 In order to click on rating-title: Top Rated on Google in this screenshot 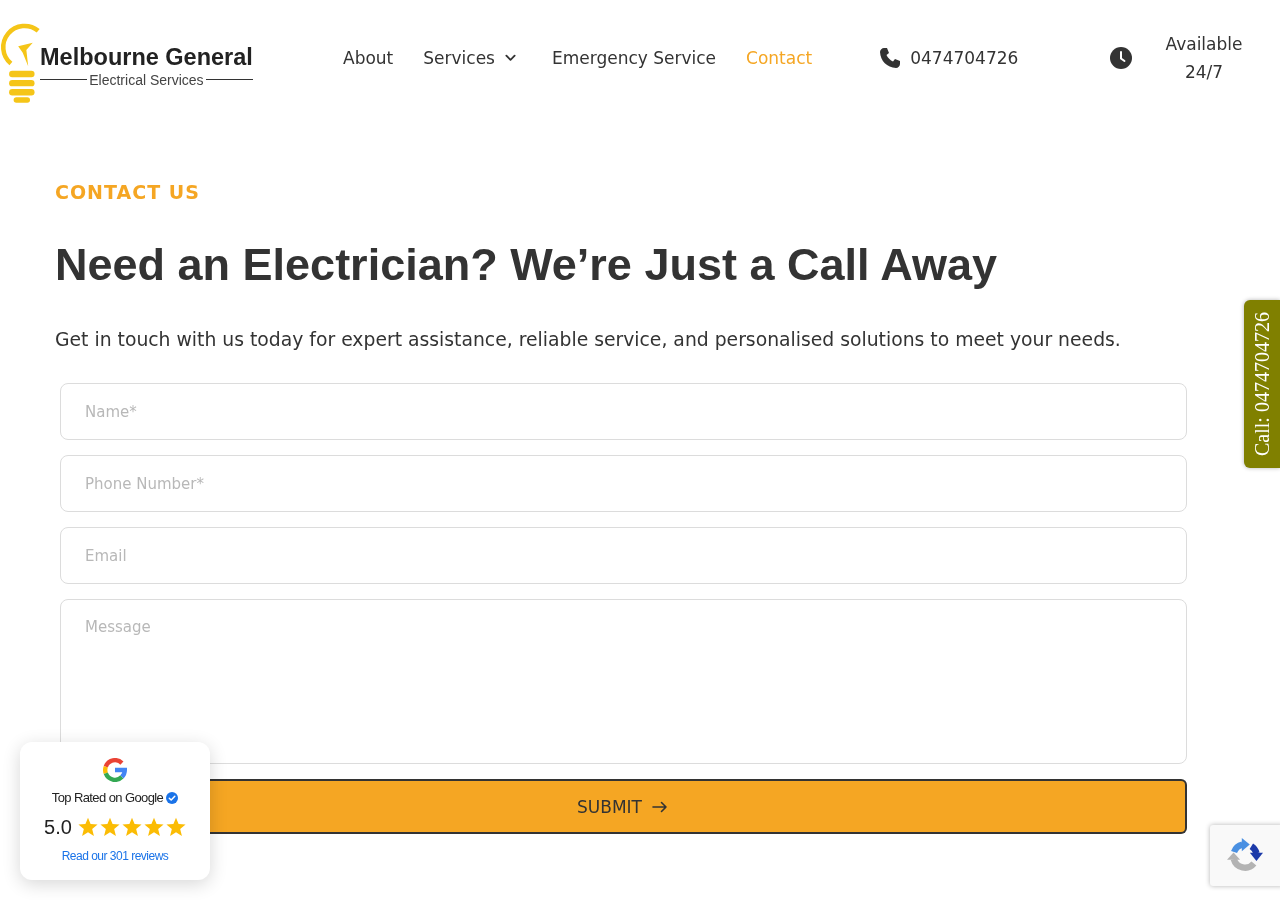, I will do `click(107, 798)`.